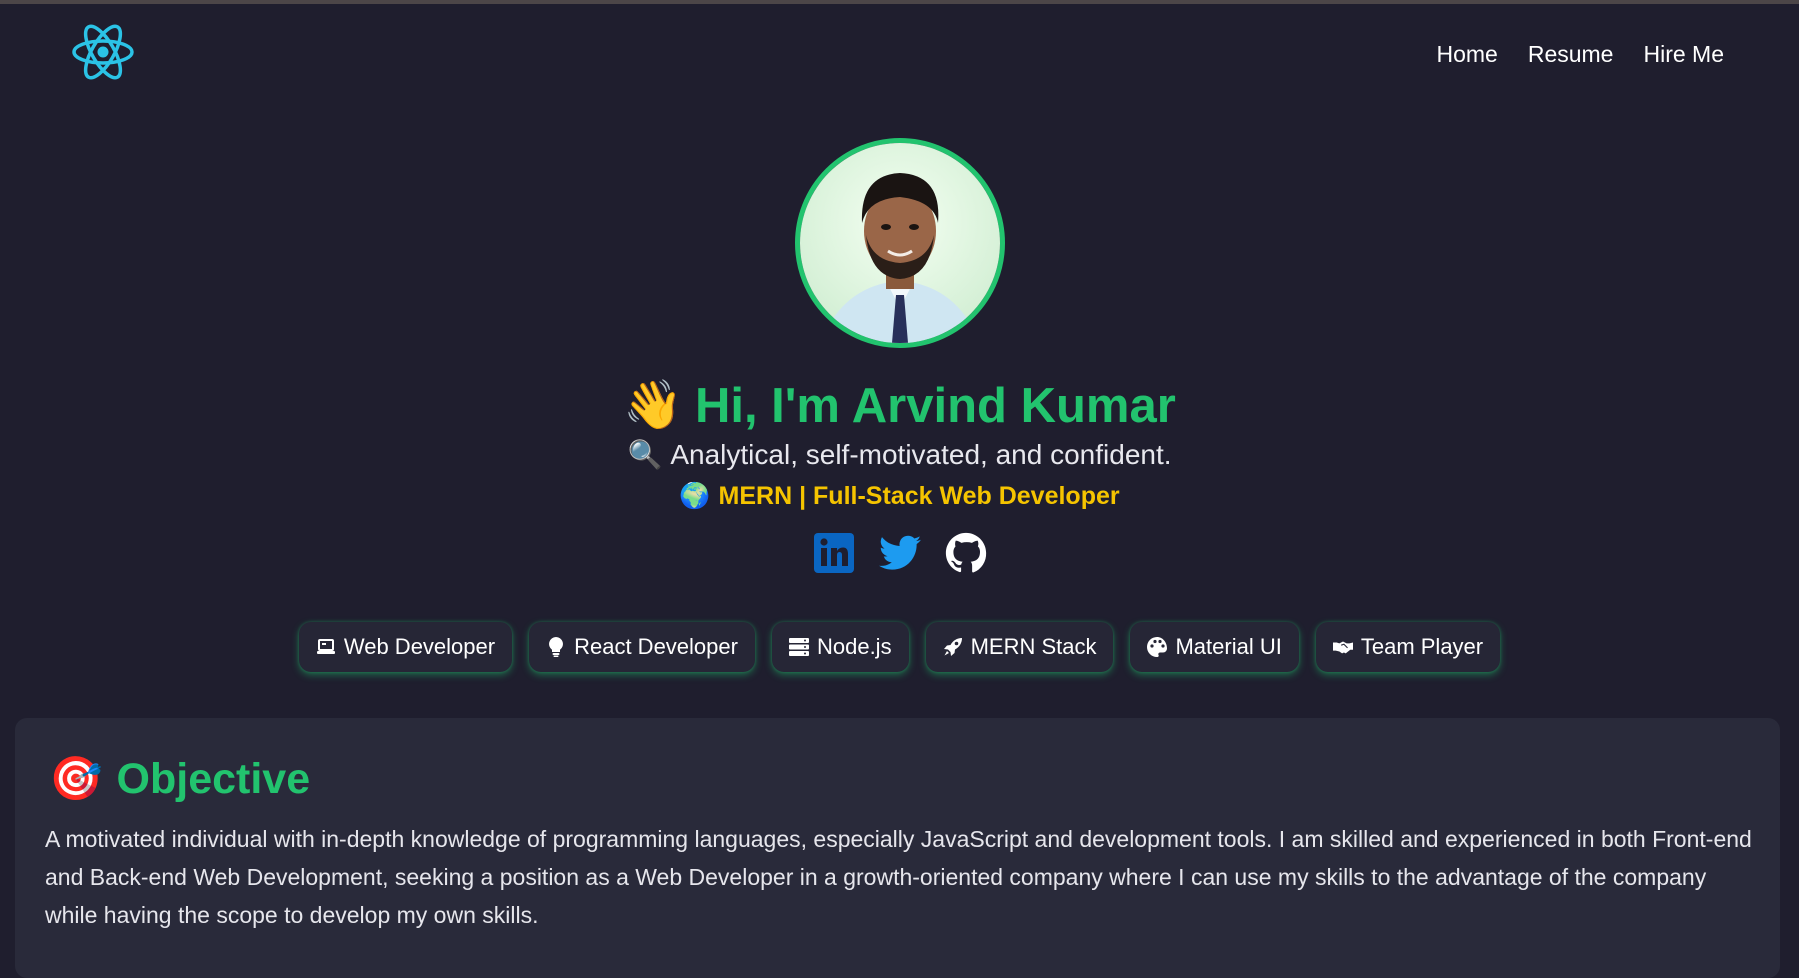 The width and height of the screenshot is (1799, 978). I want to click on chip-mern-stack: MERN Stack, so click(1019, 647).